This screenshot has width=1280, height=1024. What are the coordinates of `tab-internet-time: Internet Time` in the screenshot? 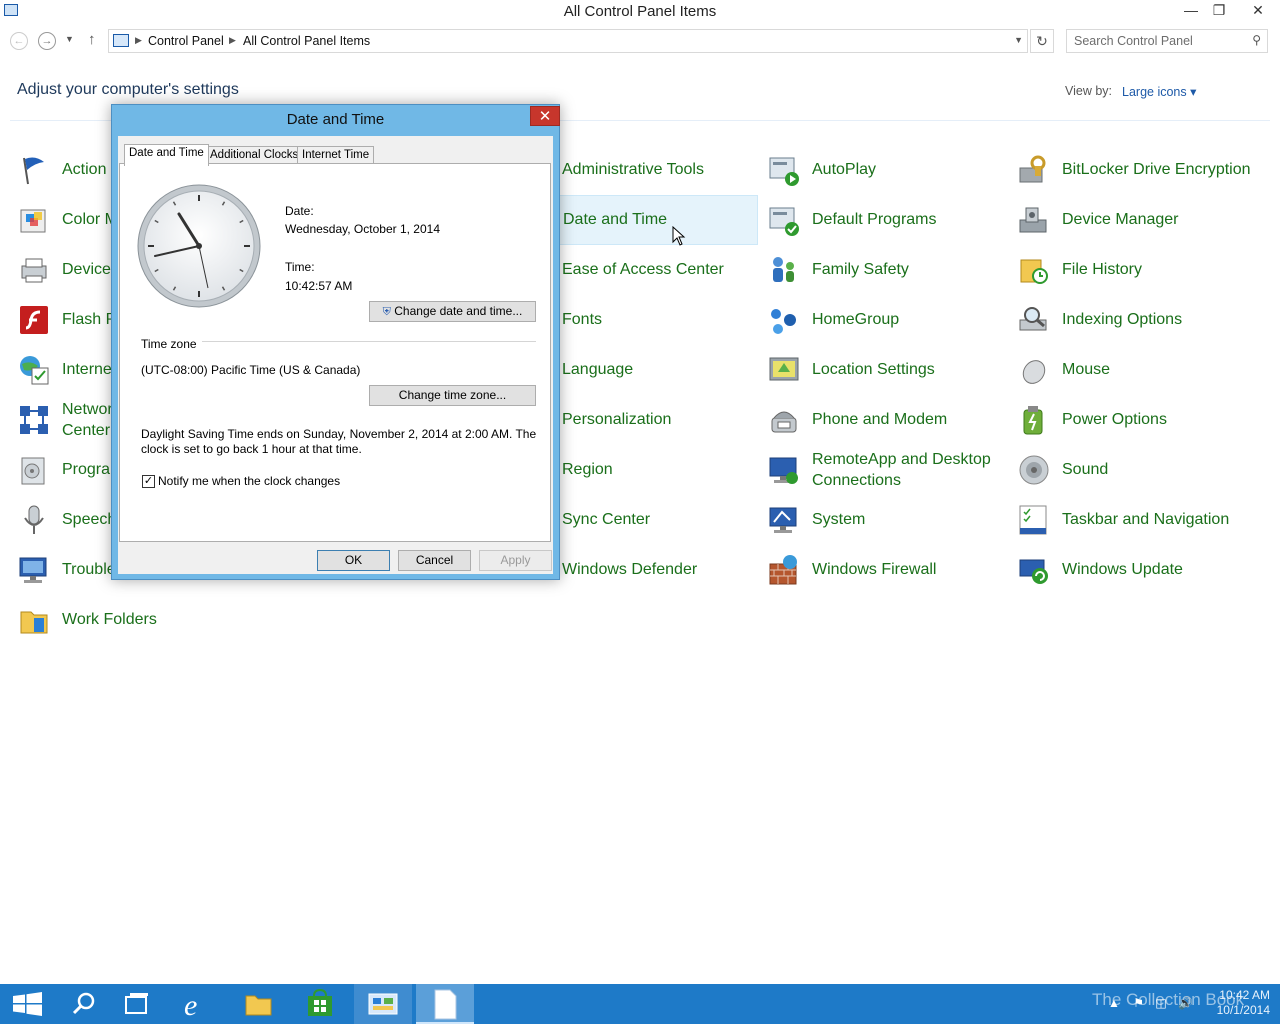 It's located at (336, 155).